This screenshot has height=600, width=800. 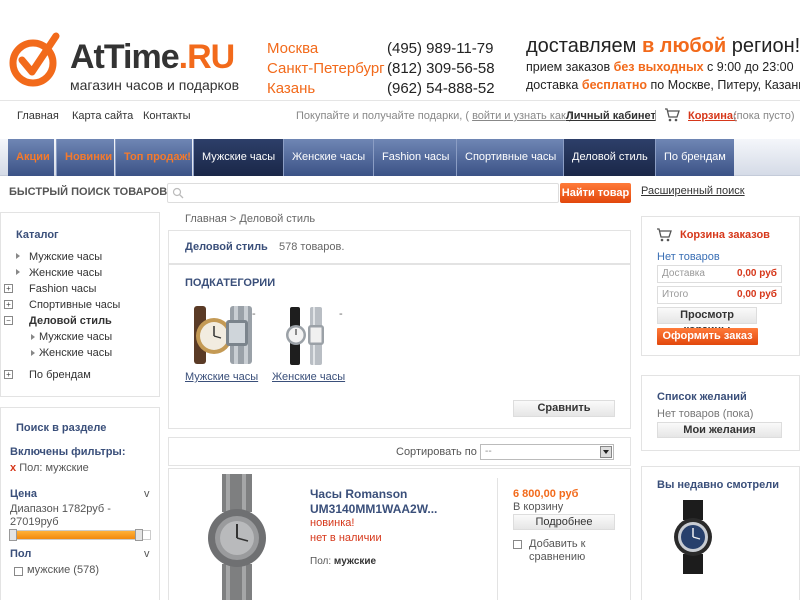 I want to click on add-to-cart-link: В корзину, so click(x=538, y=507).